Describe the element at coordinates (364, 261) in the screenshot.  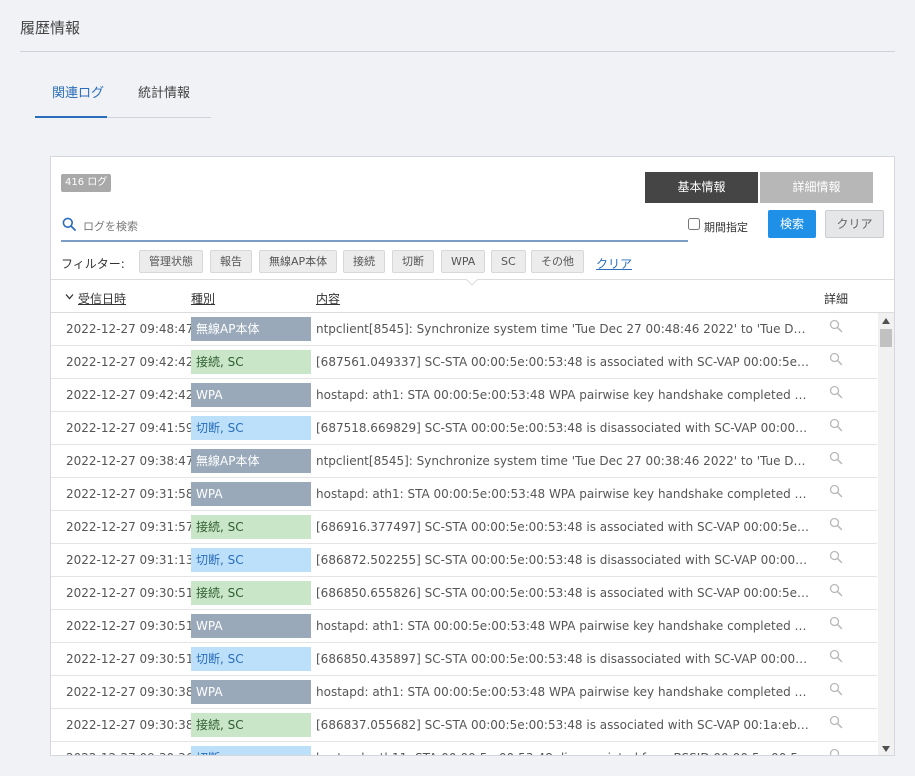
I see `filter-chip-connect: 接続` at that location.